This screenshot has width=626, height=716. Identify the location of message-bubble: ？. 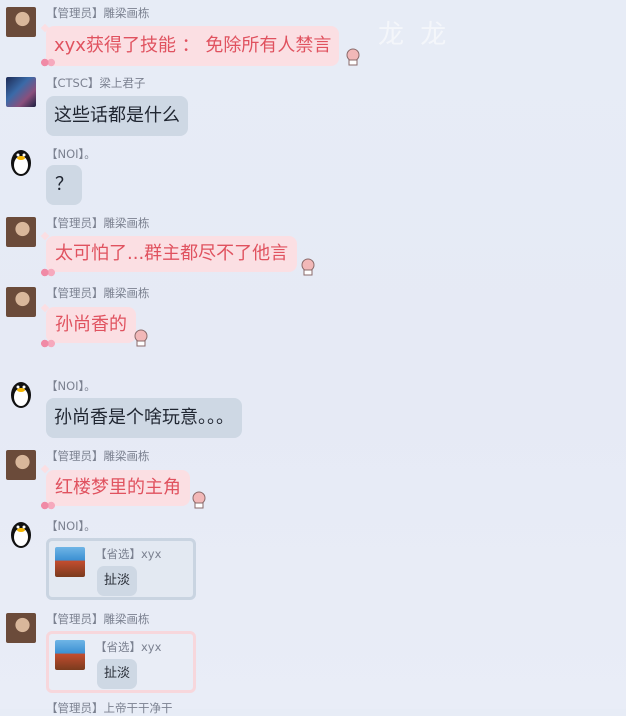
(64, 185).